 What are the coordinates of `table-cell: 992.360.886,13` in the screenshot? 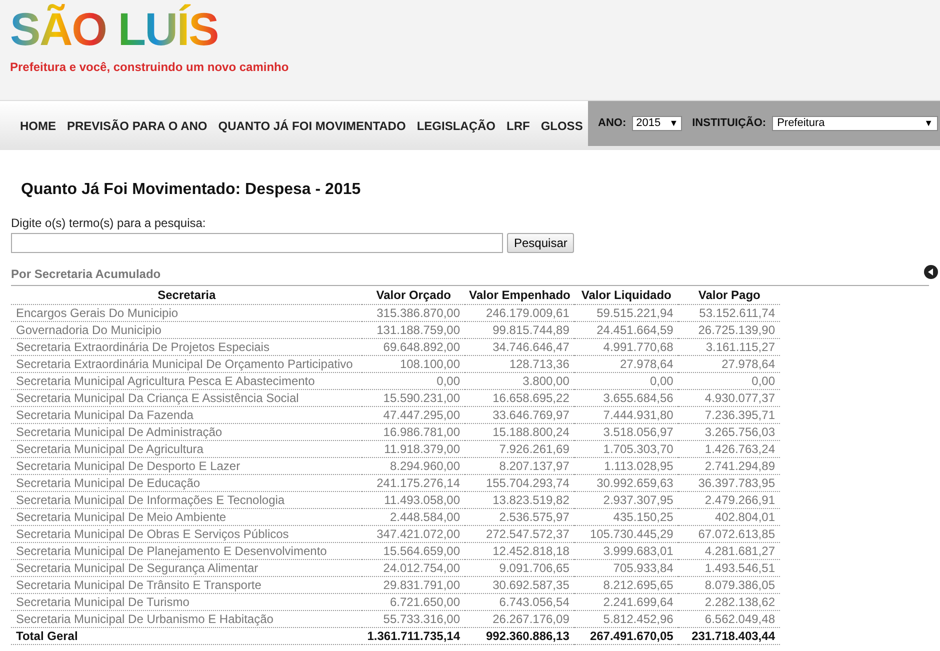 It's located at (519, 635).